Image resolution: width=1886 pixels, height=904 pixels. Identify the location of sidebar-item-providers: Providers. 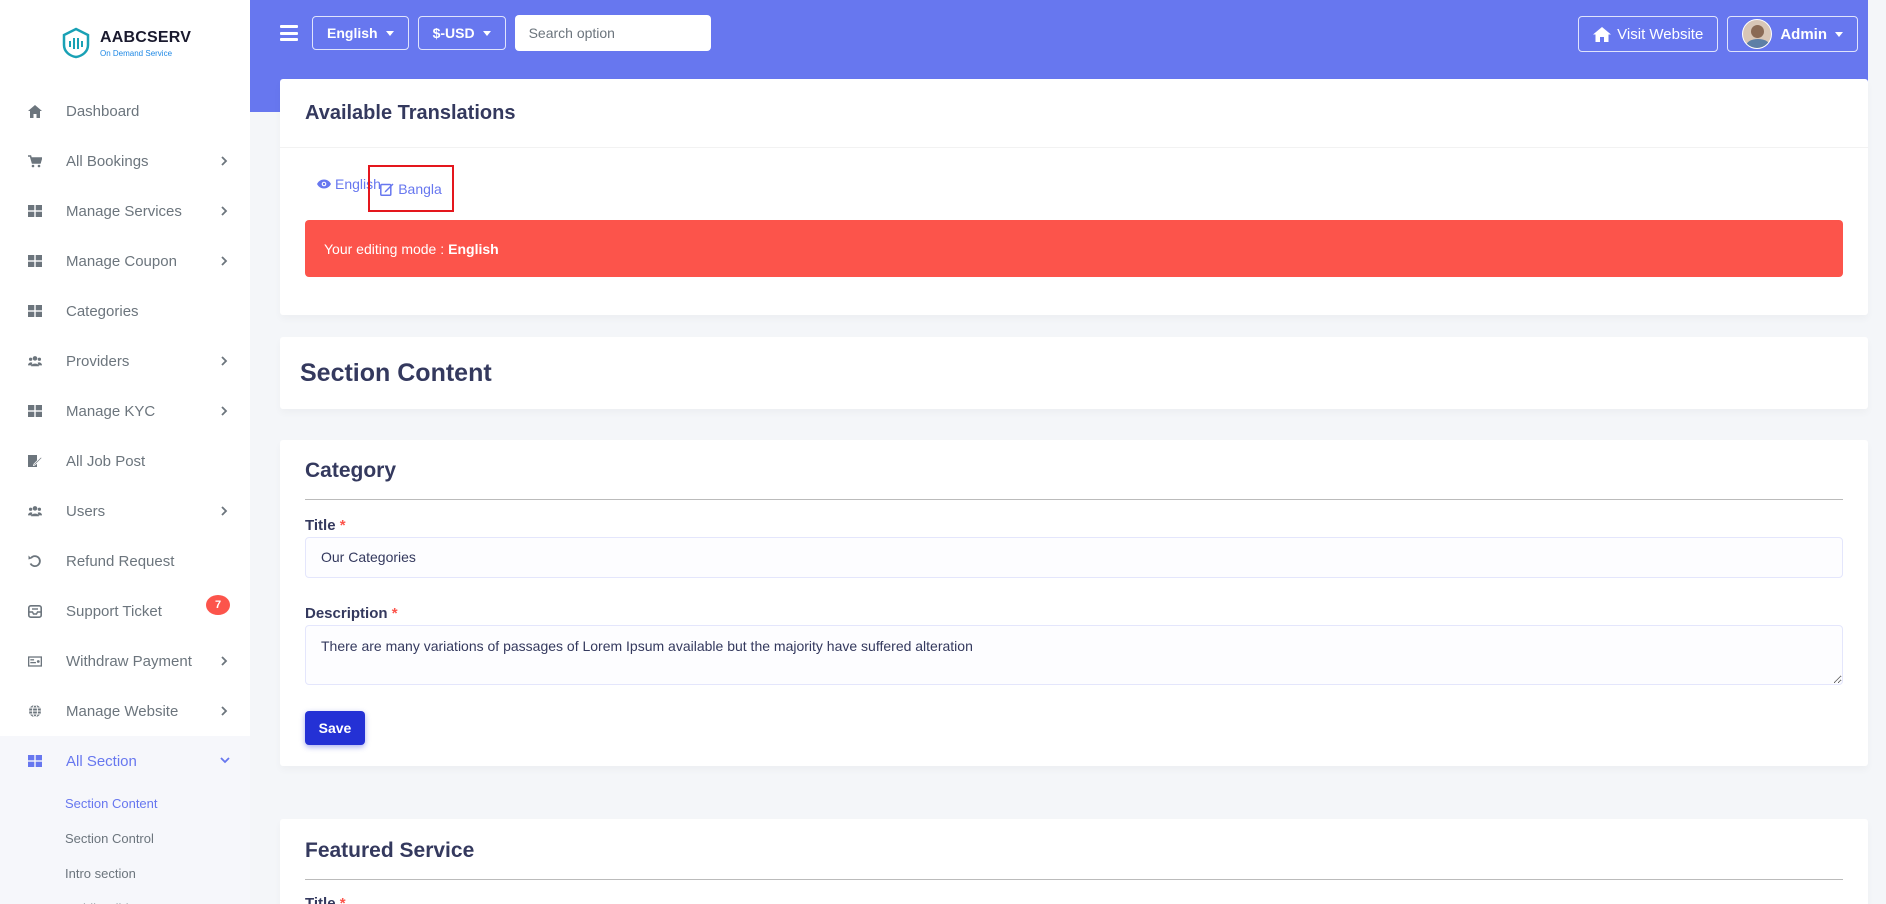
(125, 361).